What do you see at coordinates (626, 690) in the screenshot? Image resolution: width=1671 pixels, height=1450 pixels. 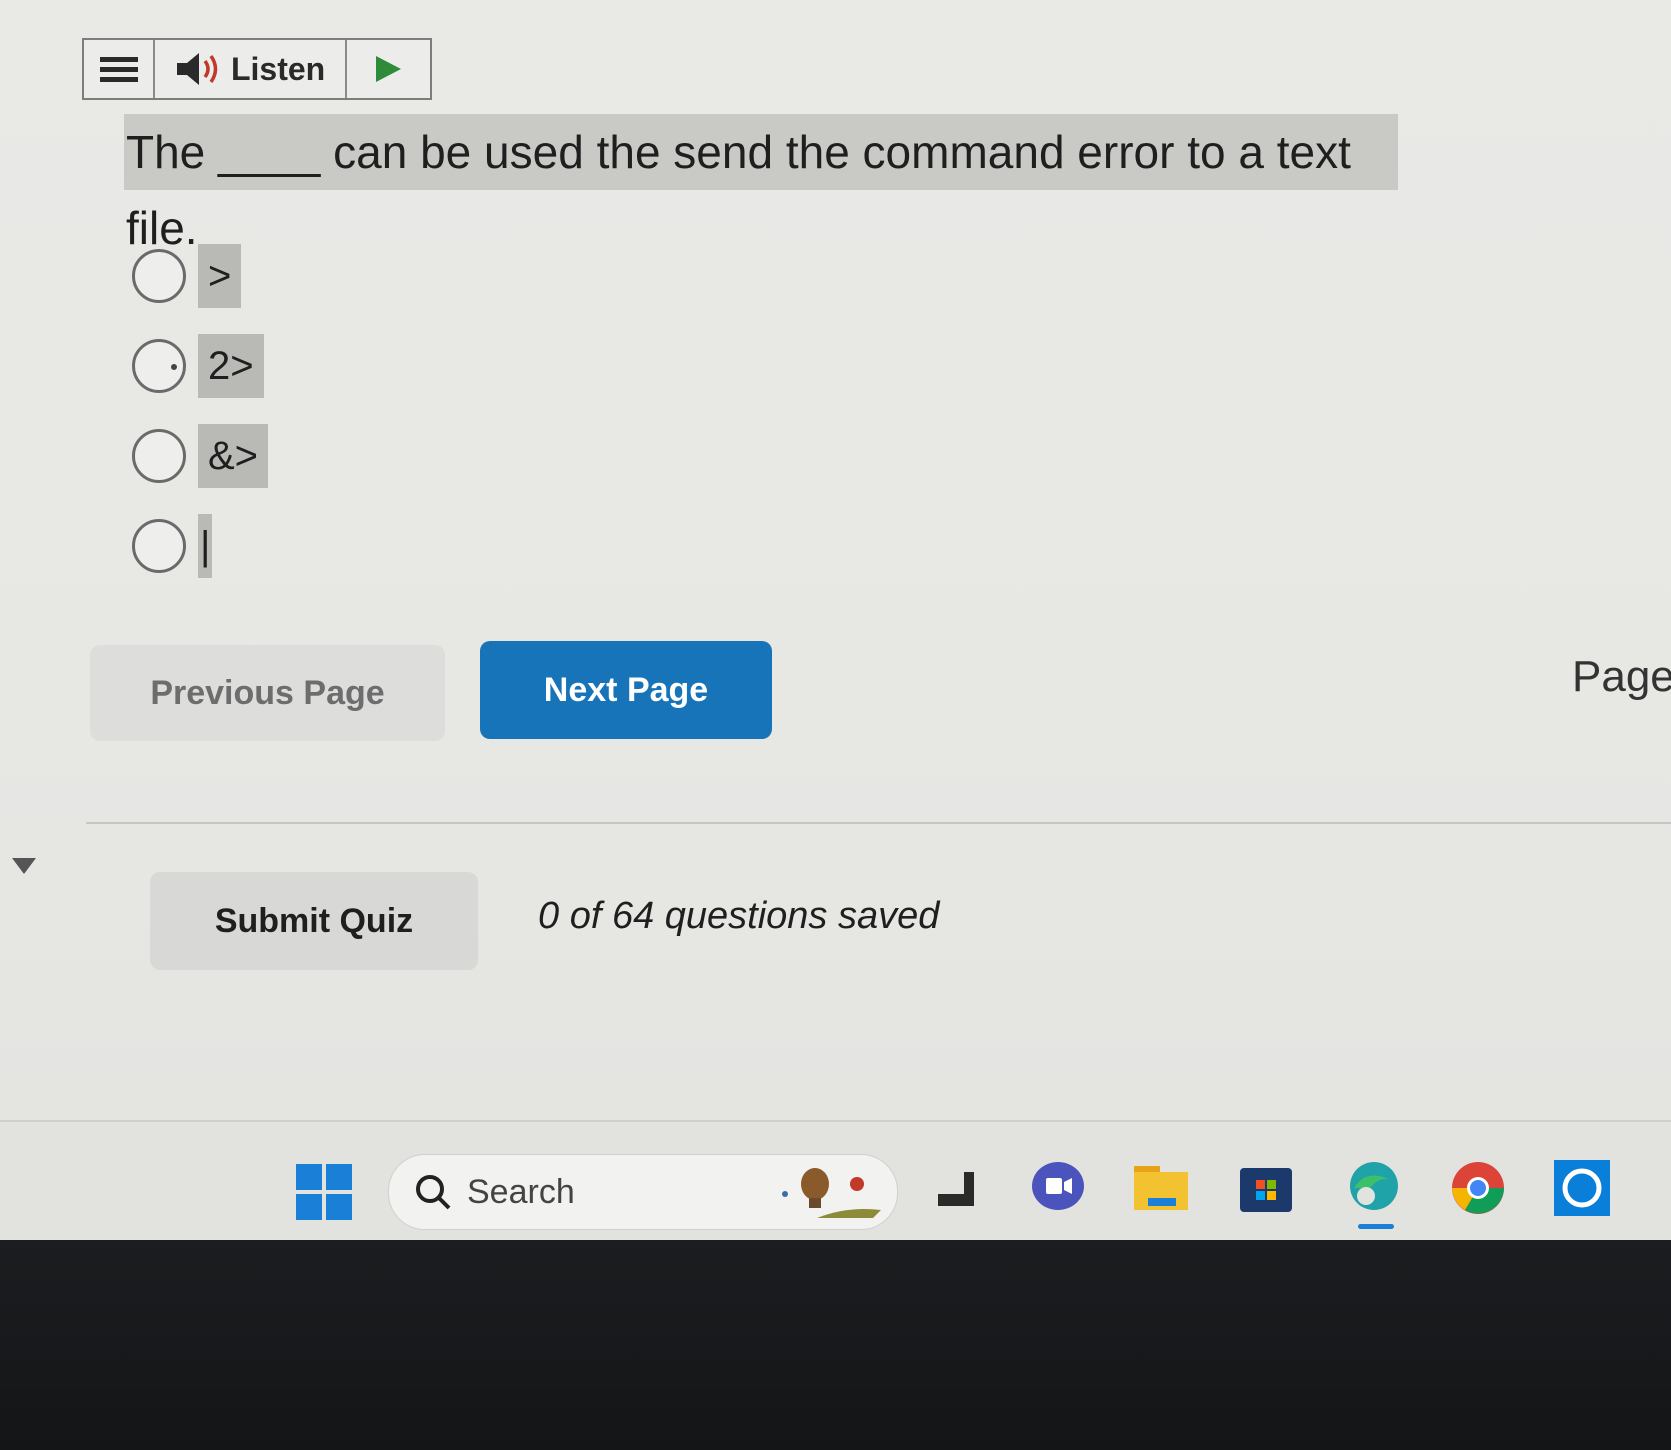 I see `next-page-button: Next Page` at bounding box center [626, 690].